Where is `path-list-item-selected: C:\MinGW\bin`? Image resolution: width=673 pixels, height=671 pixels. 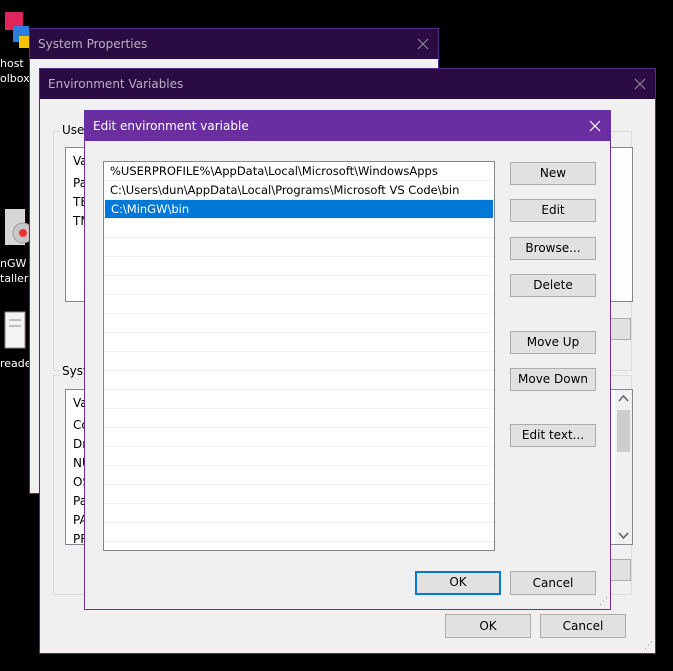 path-list-item-selected: C:\MinGW\bin is located at coordinates (299, 209).